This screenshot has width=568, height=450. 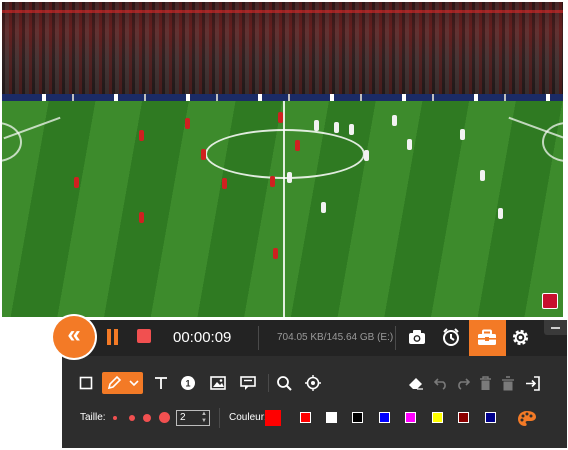 I want to click on centre-circle, so click(x=285, y=154).